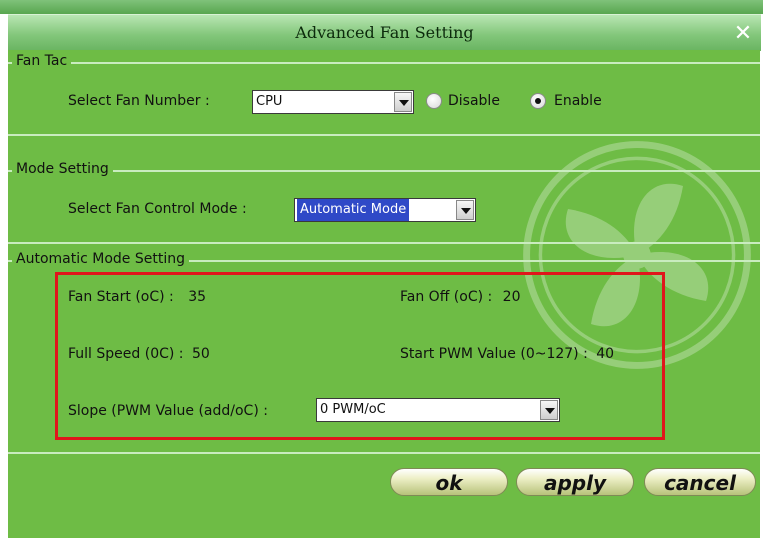 This screenshot has width=763, height=542. What do you see at coordinates (449, 482) in the screenshot?
I see `ok-button: ok` at bounding box center [449, 482].